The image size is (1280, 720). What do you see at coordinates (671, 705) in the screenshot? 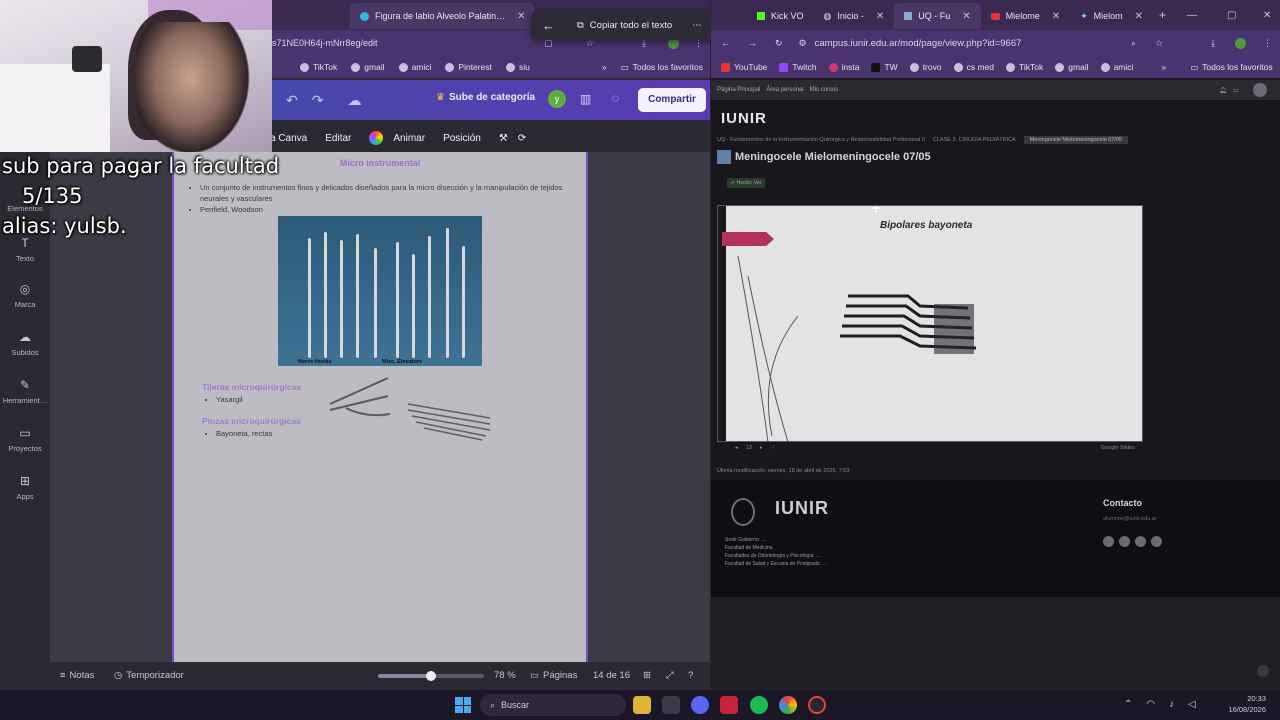
I see `store-icon` at bounding box center [671, 705].